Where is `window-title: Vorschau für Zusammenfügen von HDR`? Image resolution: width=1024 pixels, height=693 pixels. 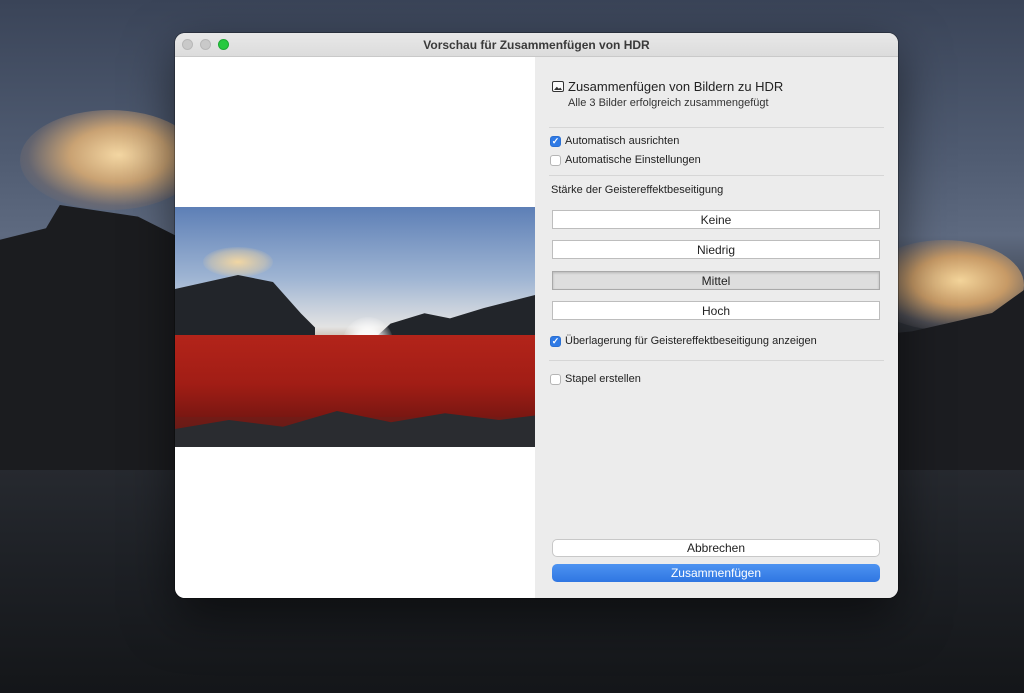
window-title: Vorschau für Zusammenfügen von HDR is located at coordinates (536, 44).